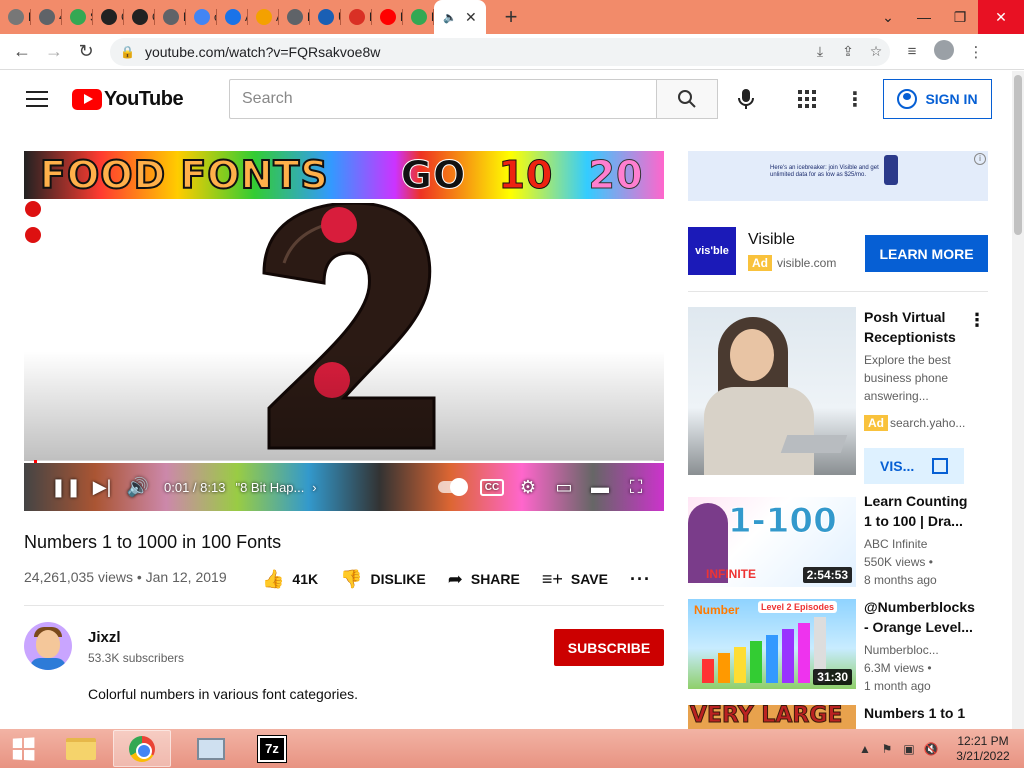 The width and height of the screenshot is (1024, 768). What do you see at coordinates (383, 579) in the screenshot?
I see `dislike-button: 👎 DISLIKE` at bounding box center [383, 579].